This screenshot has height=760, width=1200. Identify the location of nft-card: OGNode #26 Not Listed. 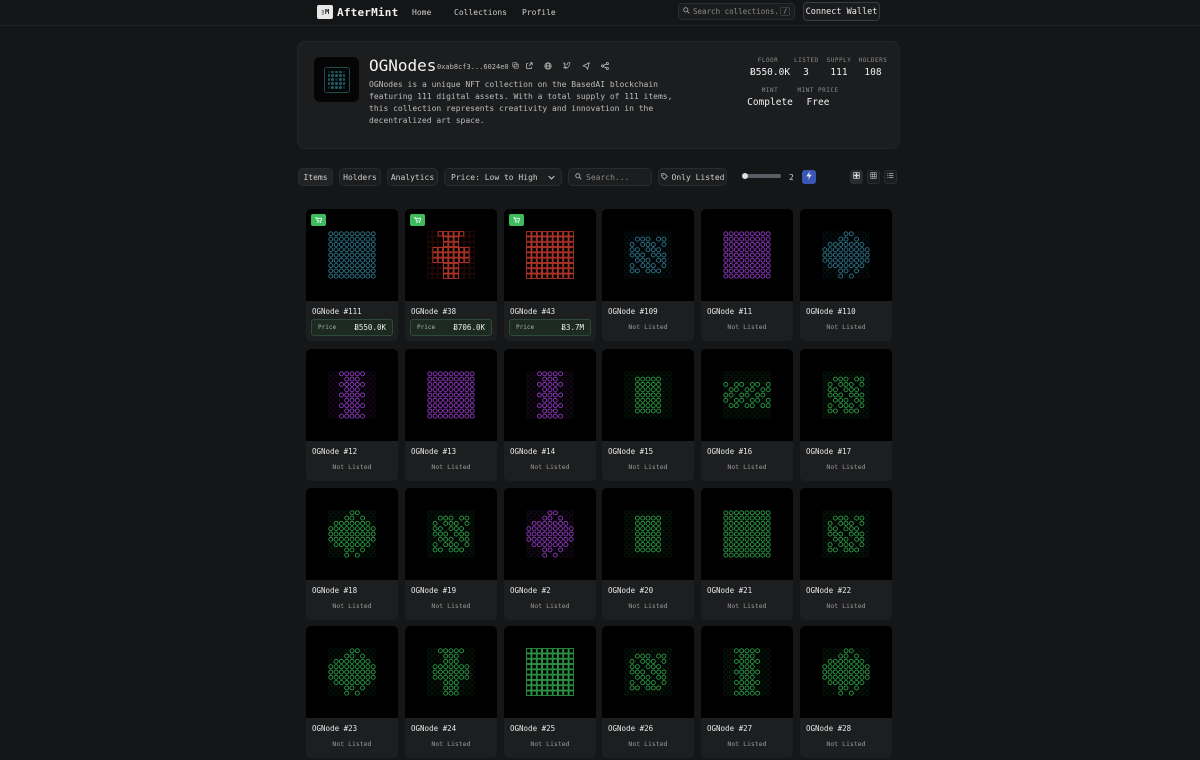
(648, 692).